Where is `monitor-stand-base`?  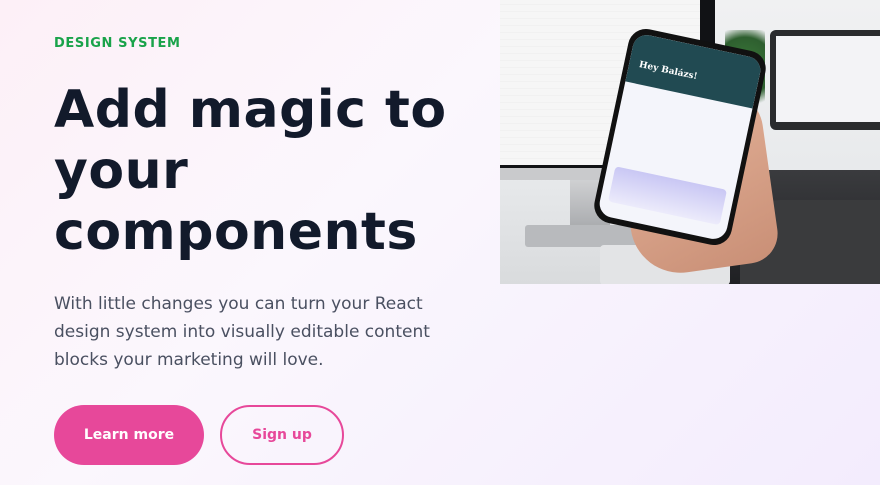
monitor-stand-base is located at coordinates (582, 236).